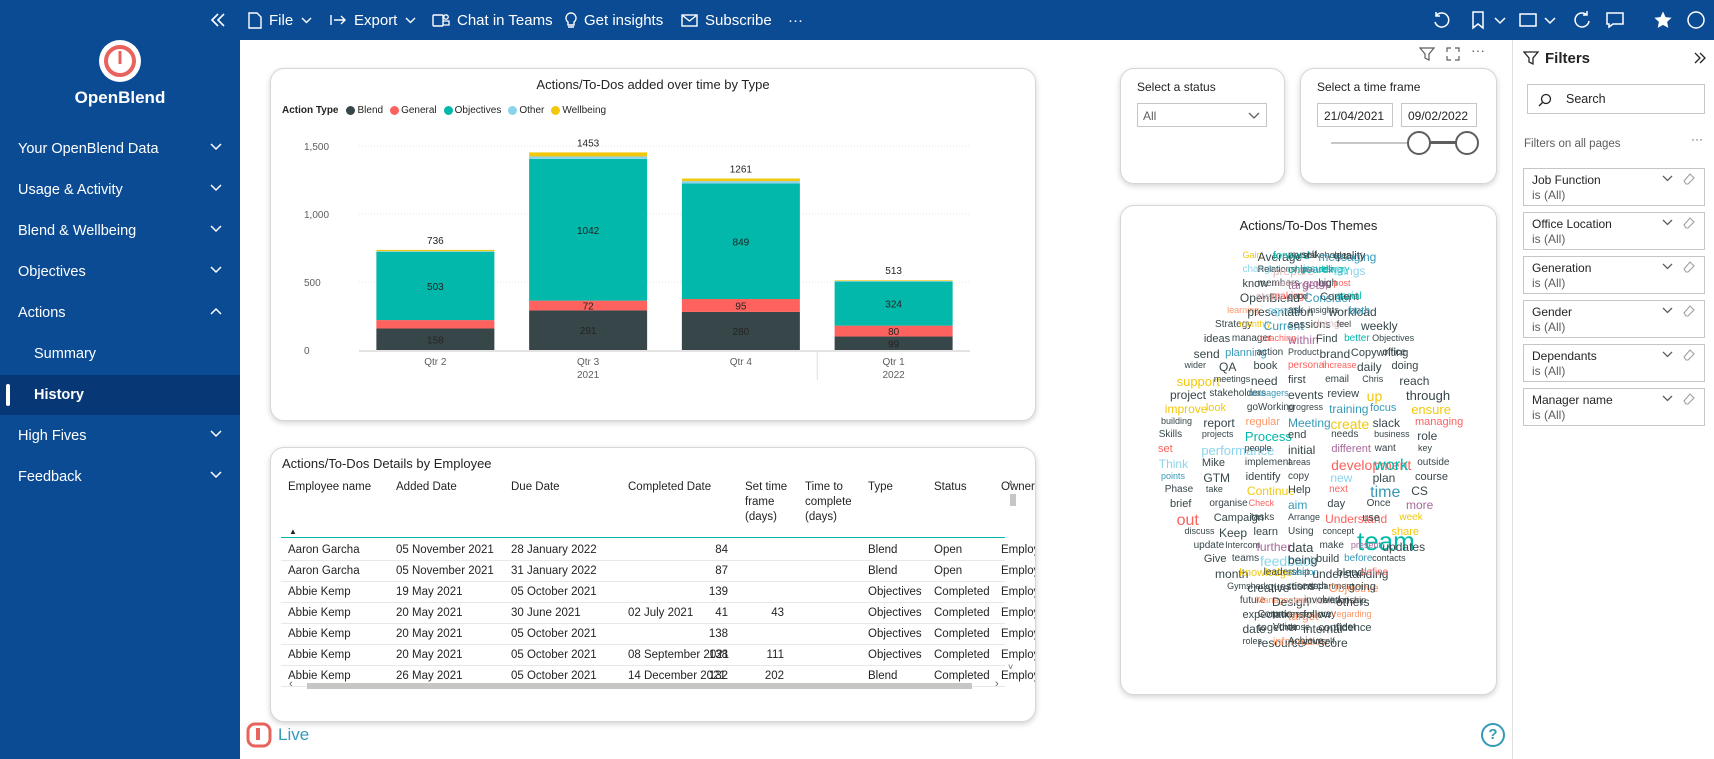  Describe the element at coordinates (1372, 379) in the screenshot. I see `wordcloud-word: Chris` at that location.